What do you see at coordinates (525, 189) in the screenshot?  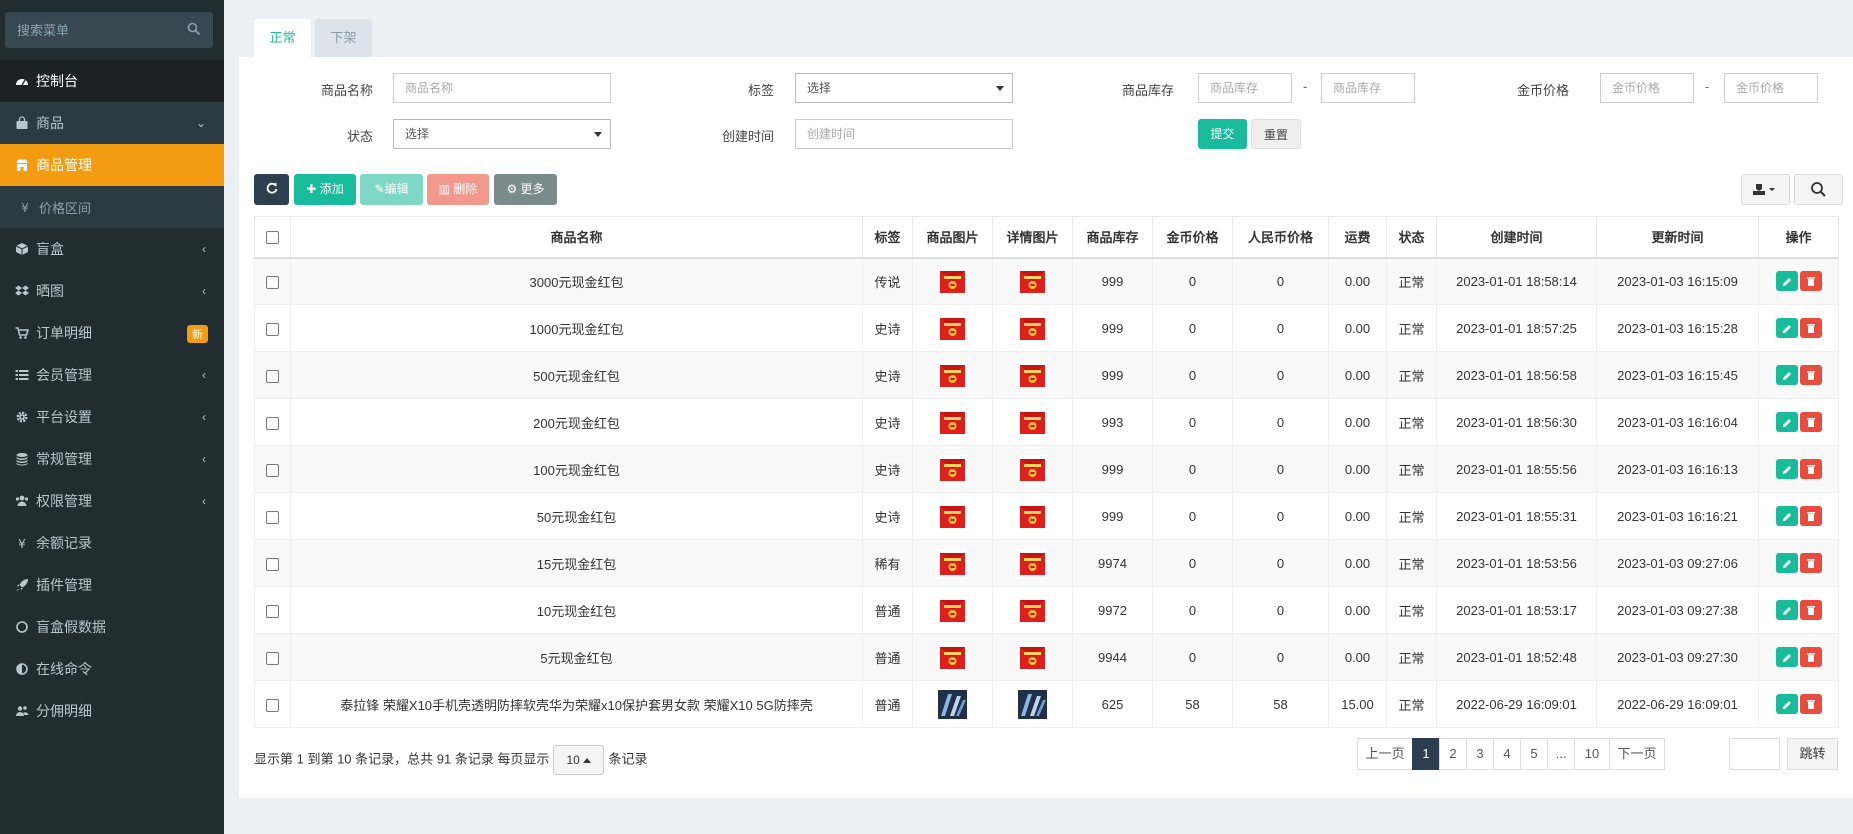 I see `more-button: ⚙ 更多` at bounding box center [525, 189].